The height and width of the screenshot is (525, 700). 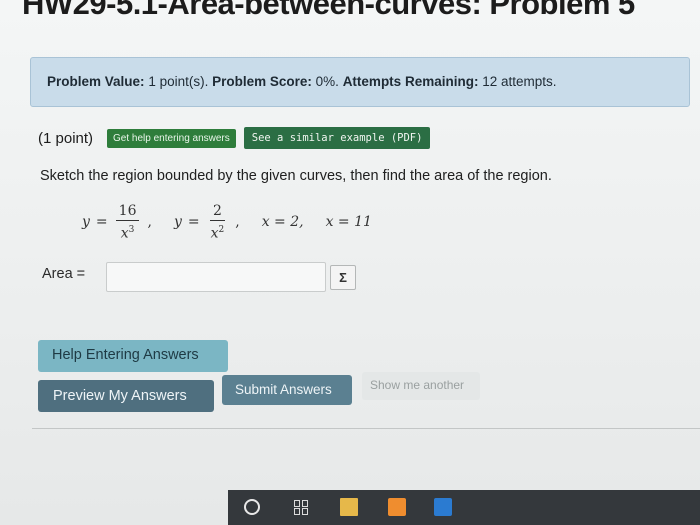 What do you see at coordinates (262, 81) in the screenshot?
I see `problem-score-label: Problem Score:` at bounding box center [262, 81].